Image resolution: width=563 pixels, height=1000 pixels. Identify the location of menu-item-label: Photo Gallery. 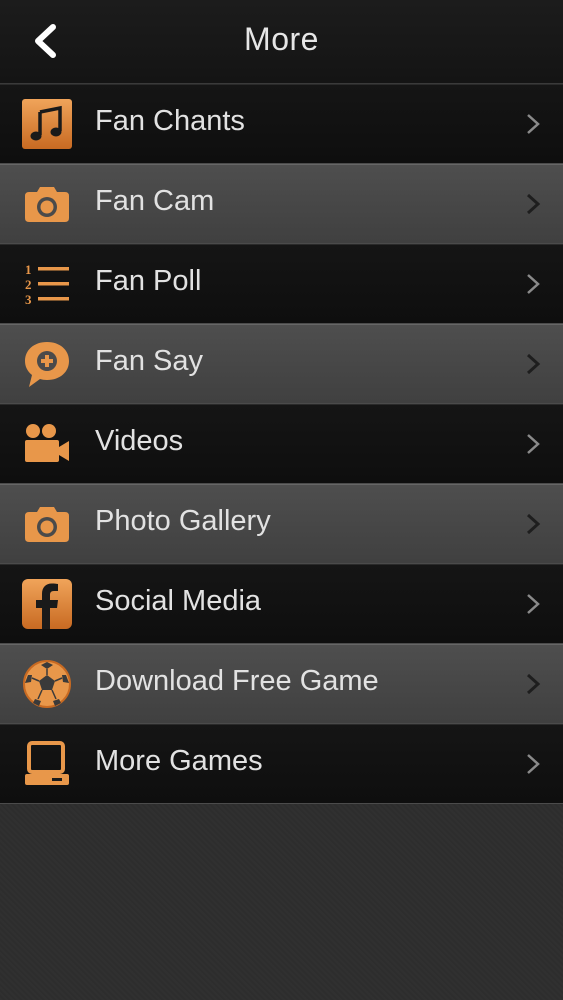
(183, 521).